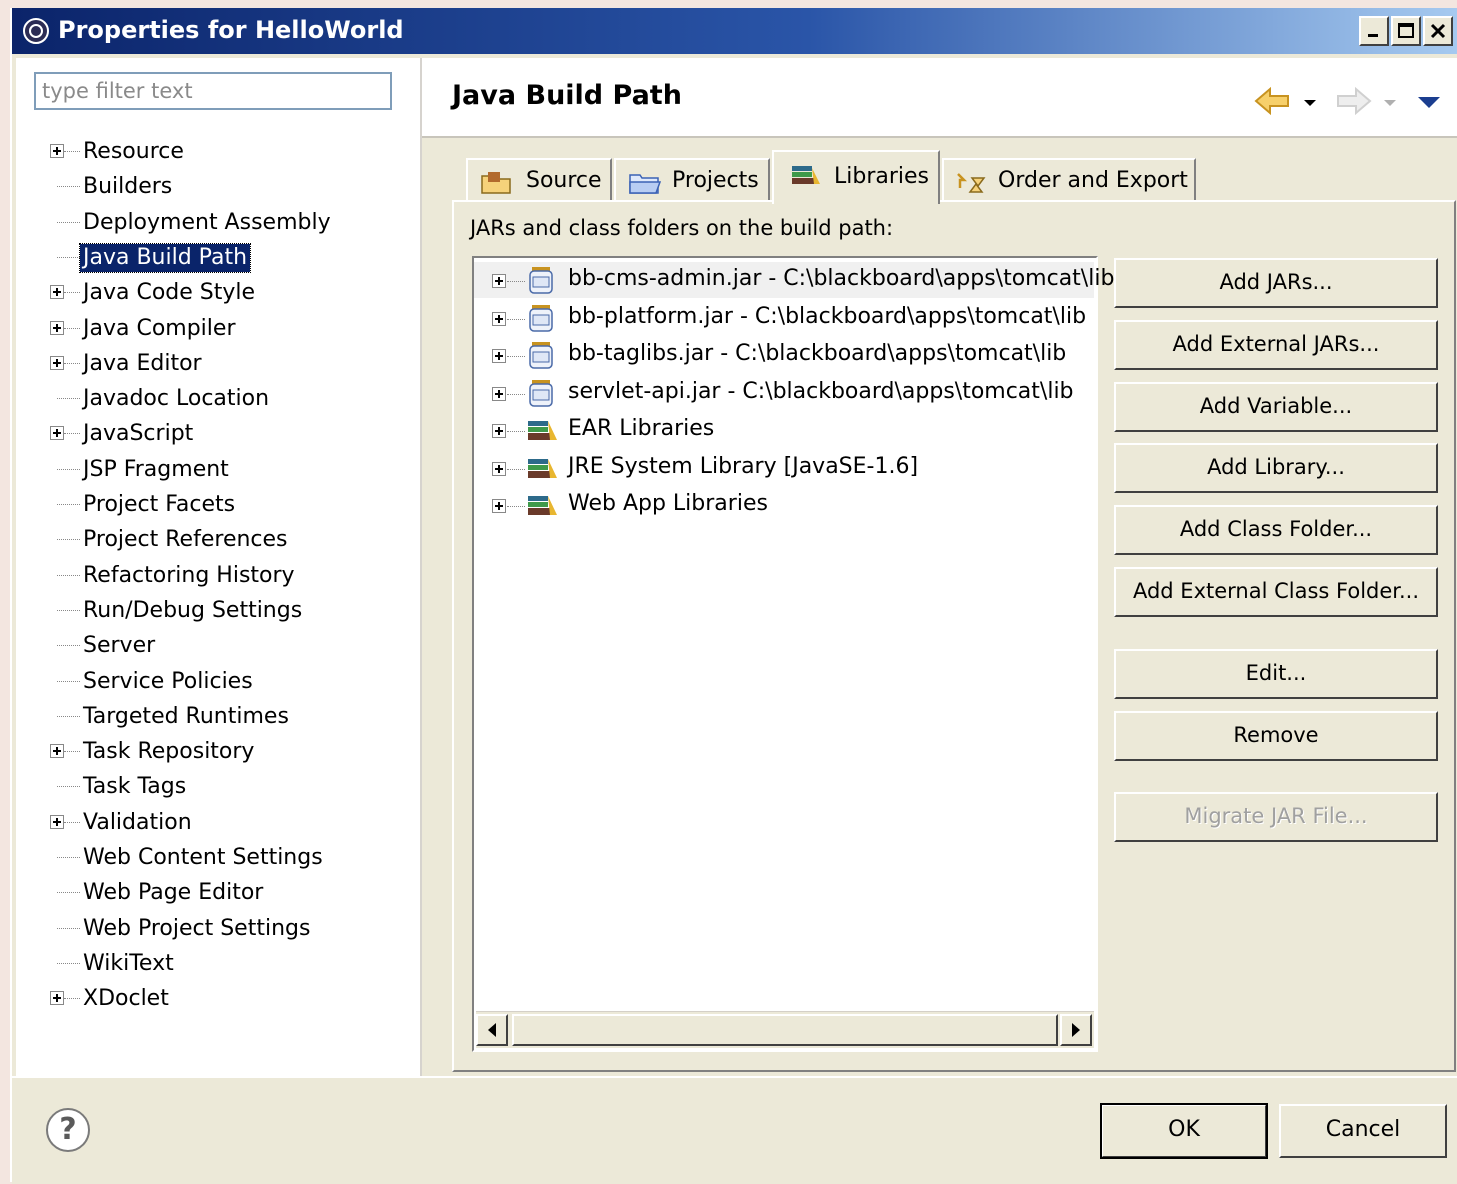 This screenshot has width=1457, height=1184. What do you see at coordinates (218, 435) in the screenshot?
I see `tree-item: JavaScript` at bounding box center [218, 435].